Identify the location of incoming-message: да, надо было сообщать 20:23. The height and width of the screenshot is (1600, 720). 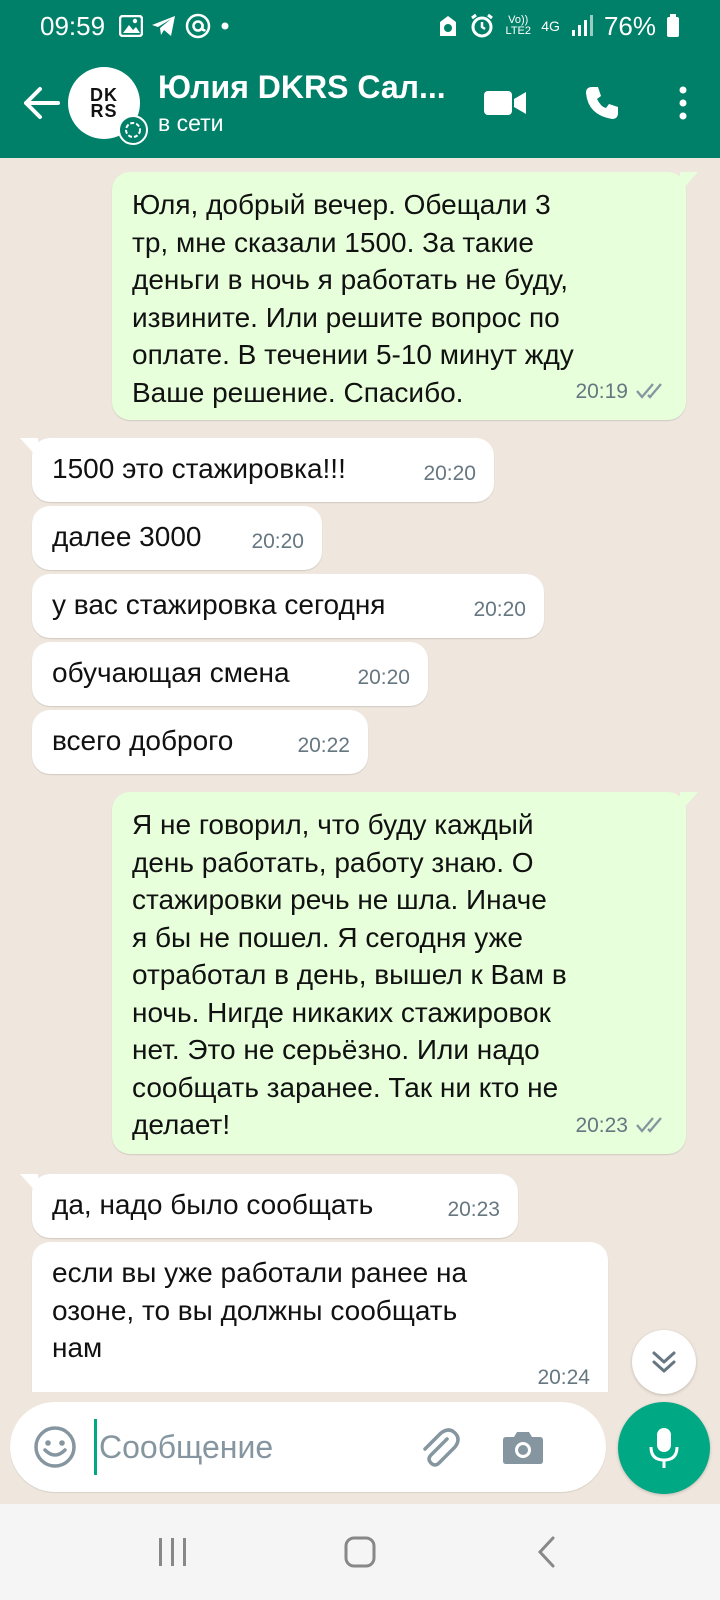
(269, 1206).